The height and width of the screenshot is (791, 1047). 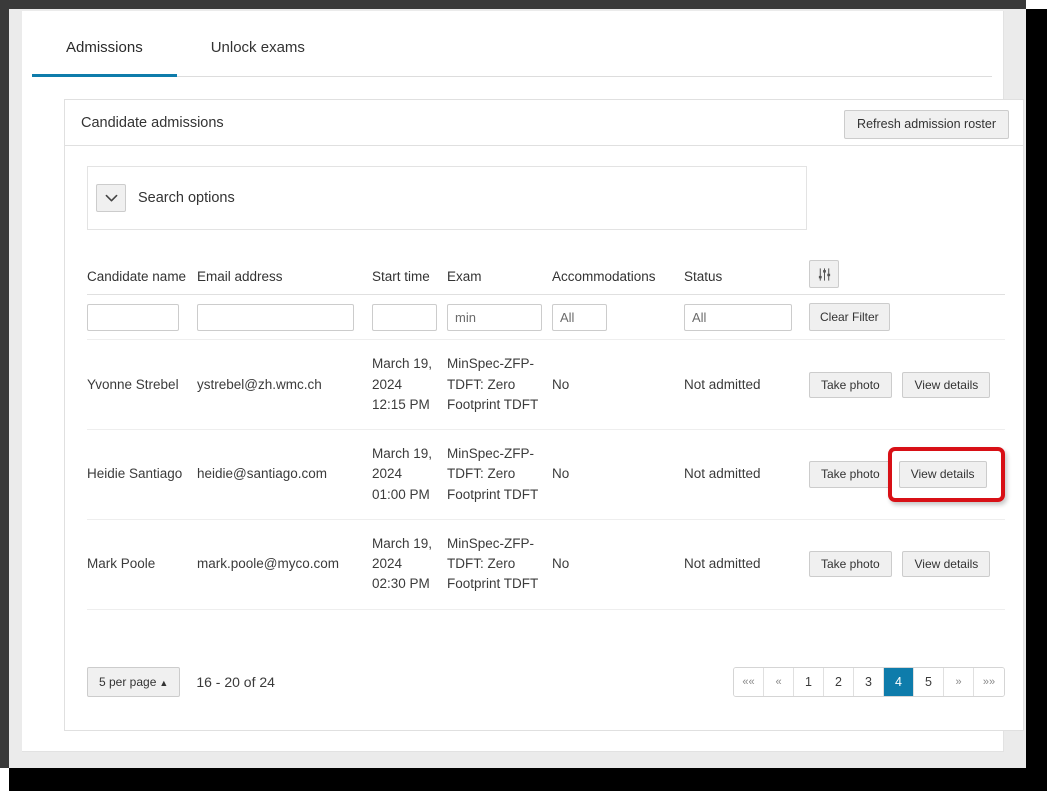 I want to click on column-header-accommodations: Accommodations, so click(x=618, y=277).